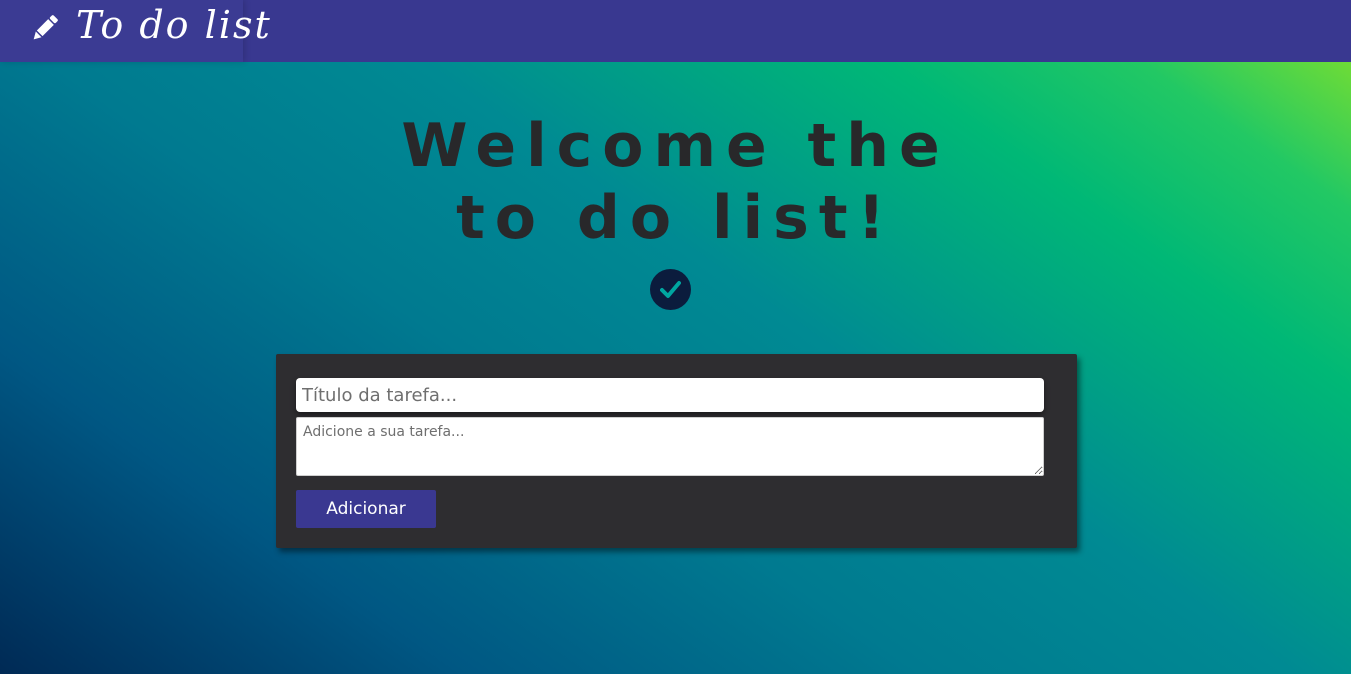 This screenshot has height=674, width=1351. Describe the element at coordinates (675, 31) in the screenshot. I see `top-bar: To do list` at that location.